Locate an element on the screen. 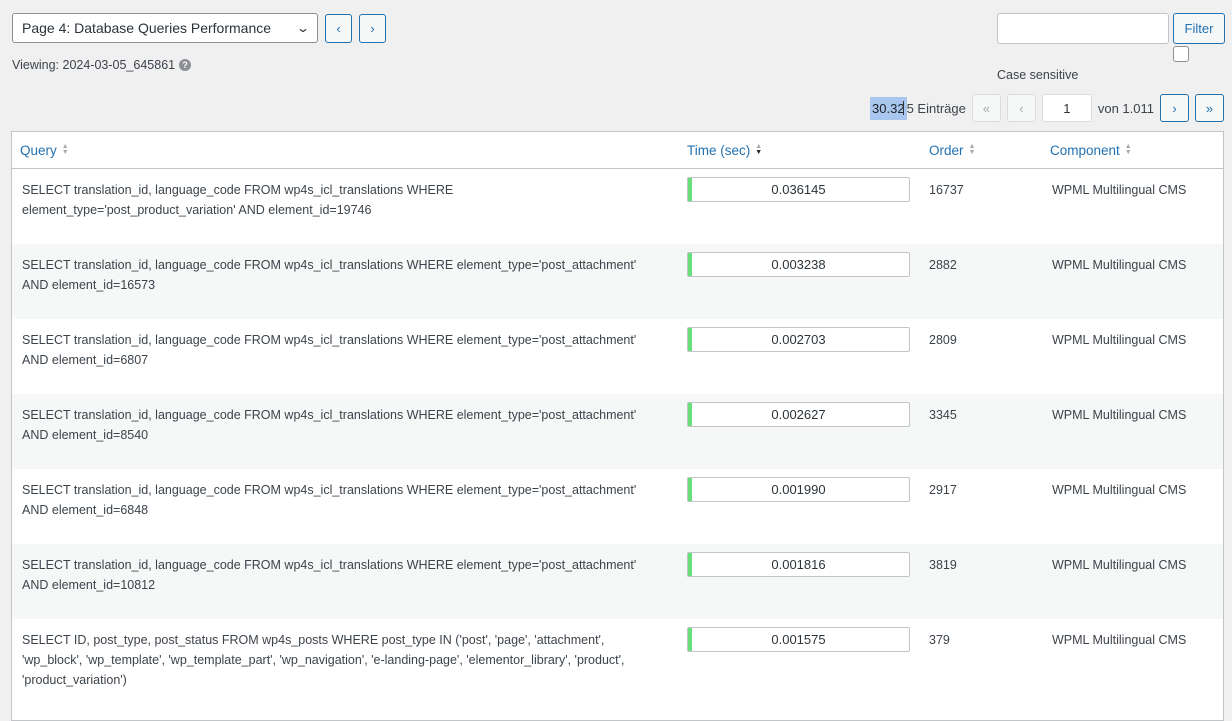  time-value: 0.036145 is located at coordinates (798, 189).